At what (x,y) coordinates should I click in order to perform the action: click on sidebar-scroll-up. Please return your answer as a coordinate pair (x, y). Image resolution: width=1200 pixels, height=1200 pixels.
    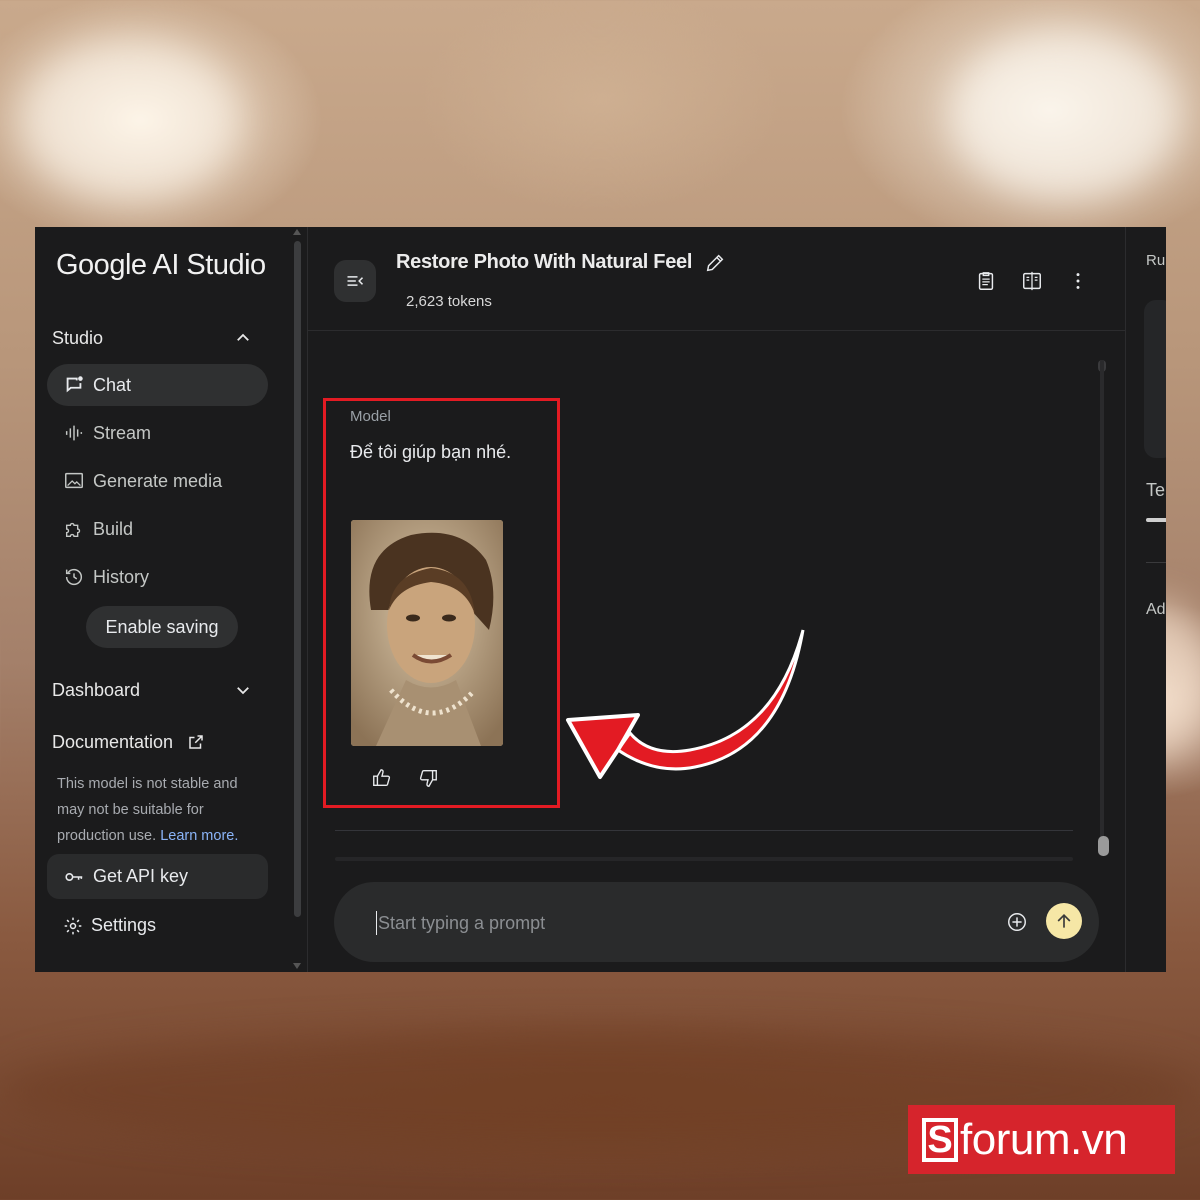
    Looking at the image, I should click on (297, 232).